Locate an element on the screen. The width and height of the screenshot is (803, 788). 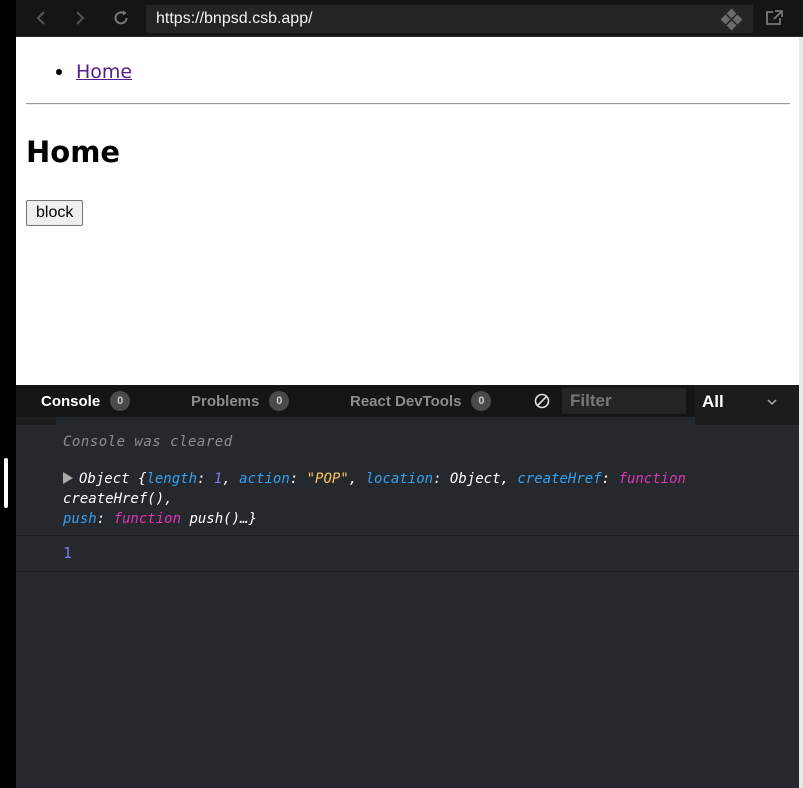
chevron-right-icon is located at coordinates (80, 18).